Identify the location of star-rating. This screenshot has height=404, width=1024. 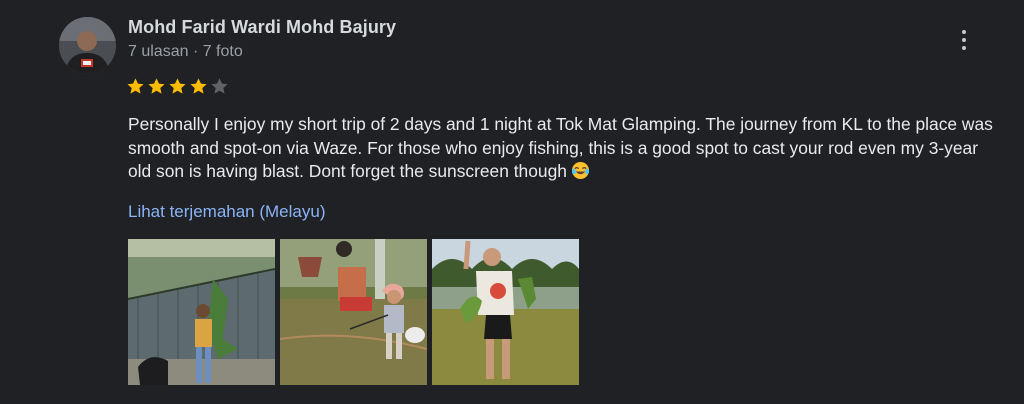
(177, 86).